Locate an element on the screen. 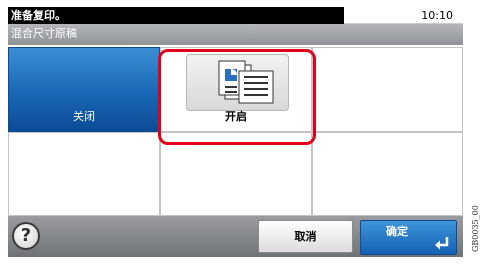 Image resolution: width=487 pixels, height=264 pixels. option-off-label: 关闭 is located at coordinates (84, 116).